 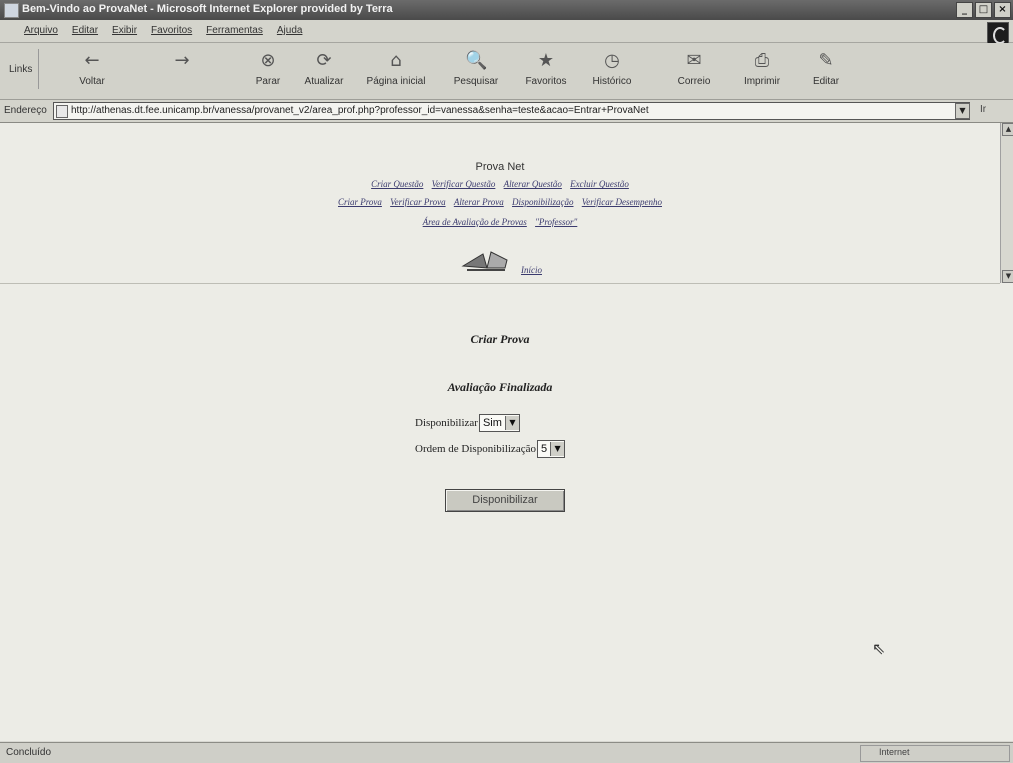 What do you see at coordinates (268, 81) in the screenshot?
I see `stop-label: Parar` at bounding box center [268, 81].